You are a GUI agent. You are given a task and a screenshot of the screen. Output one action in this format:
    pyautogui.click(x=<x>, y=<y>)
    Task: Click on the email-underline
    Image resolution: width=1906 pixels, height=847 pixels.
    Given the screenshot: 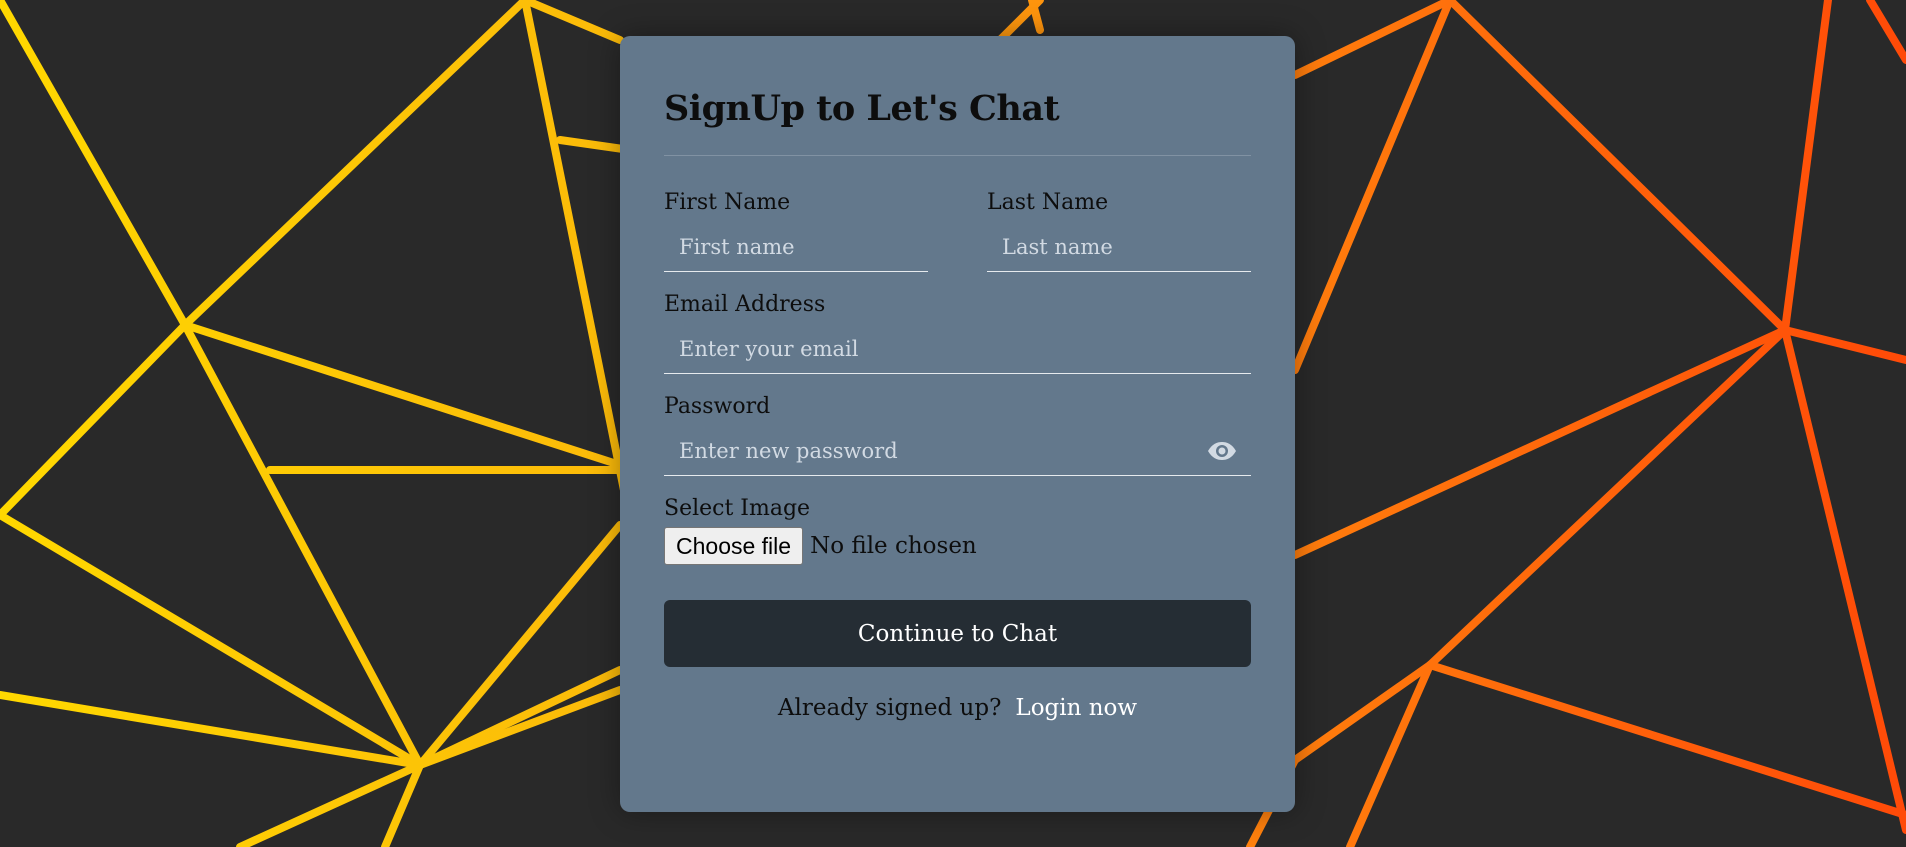 What is the action you would take?
    pyautogui.click(x=957, y=350)
    